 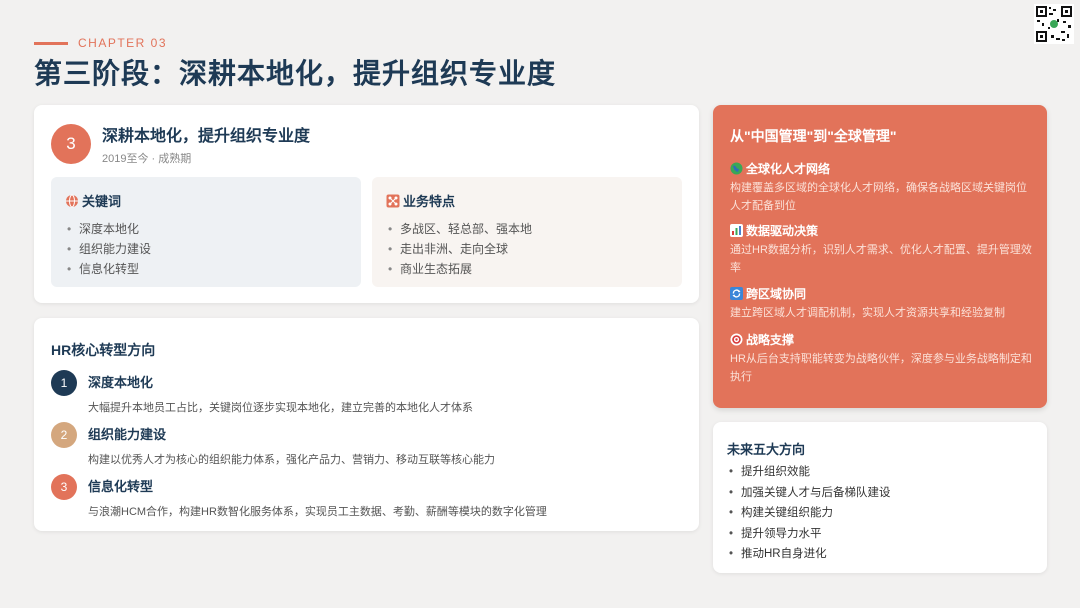 What do you see at coordinates (809, 493) in the screenshot?
I see `list-item: 加强关键人才与后备梯队建设` at bounding box center [809, 493].